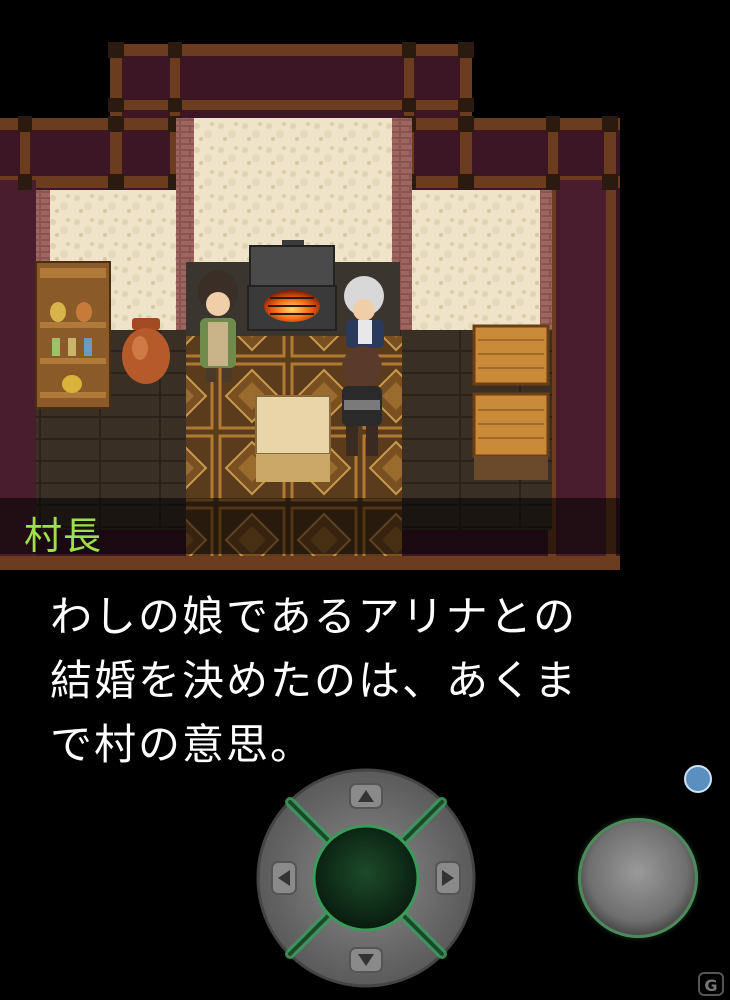 The image size is (730, 1000). What do you see at coordinates (366, 960) in the screenshot?
I see `arrow-down-icon` at bounding box center [366, 960].